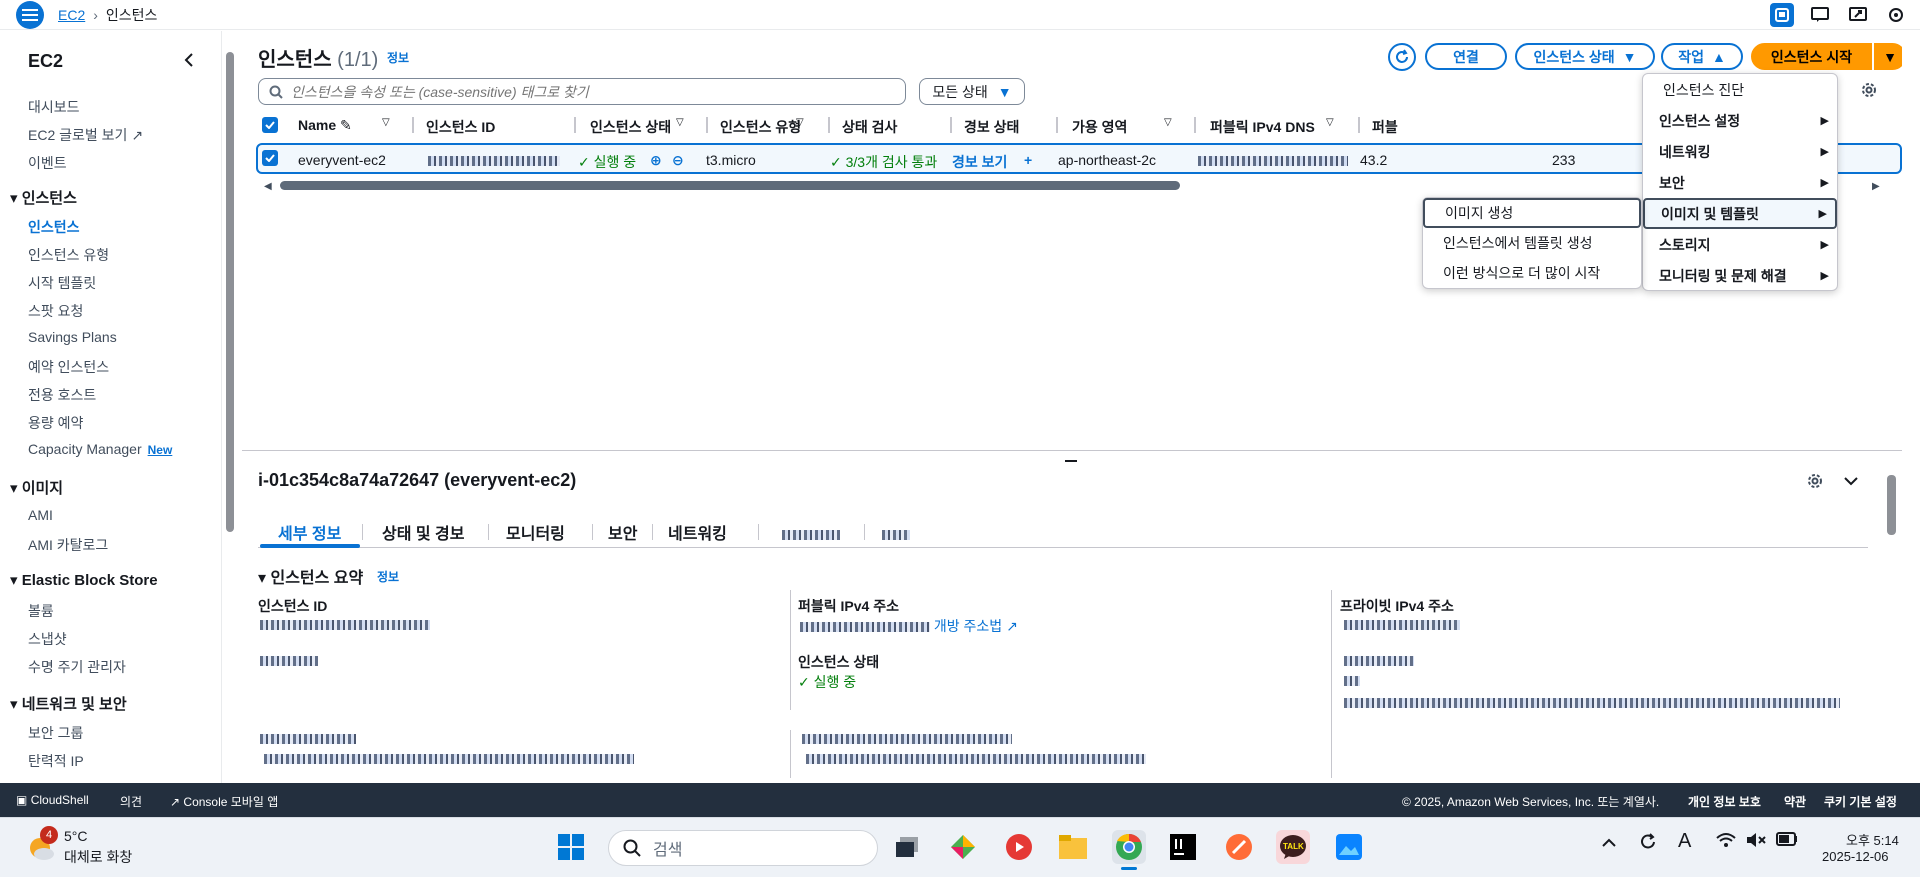  What do you see at coordinates (423, 532) in the screenshot?
I see `tab-status-alarms: 상태 및 경보` at bounding box center [423, 532].